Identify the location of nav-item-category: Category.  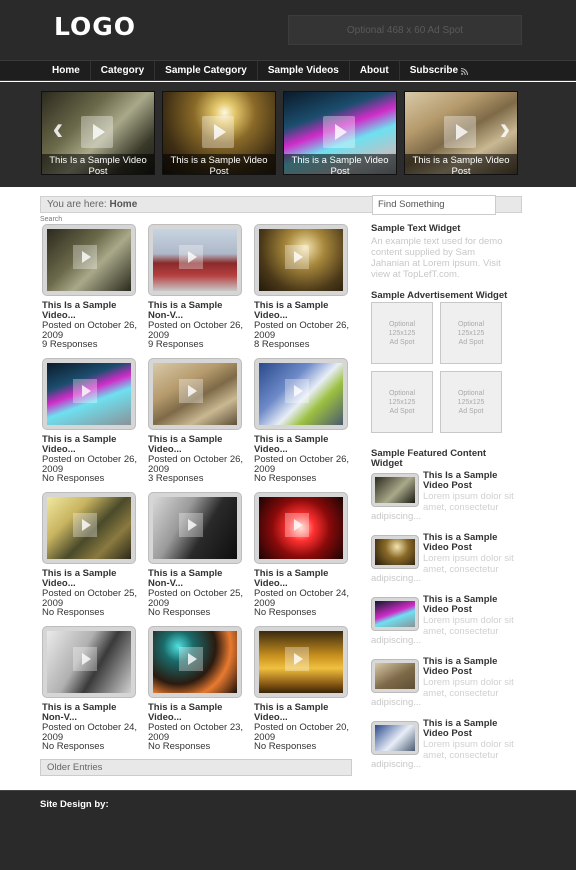
(121, 71).